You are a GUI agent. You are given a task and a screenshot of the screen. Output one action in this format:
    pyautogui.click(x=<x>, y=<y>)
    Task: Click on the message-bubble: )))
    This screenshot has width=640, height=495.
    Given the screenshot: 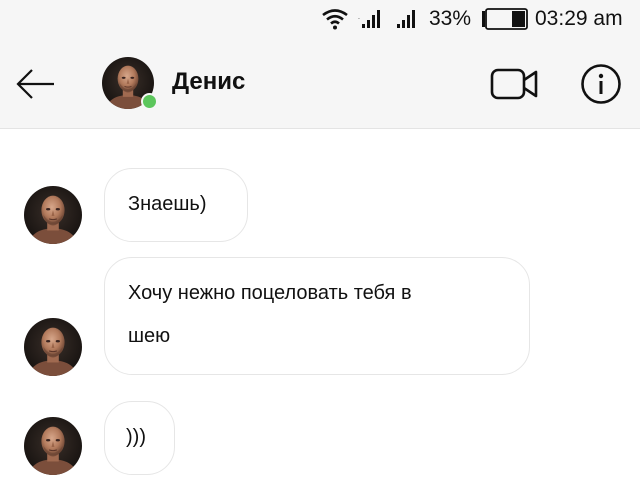 What is the action you would take?
    pyautogui.click(x=139, y=438)
    